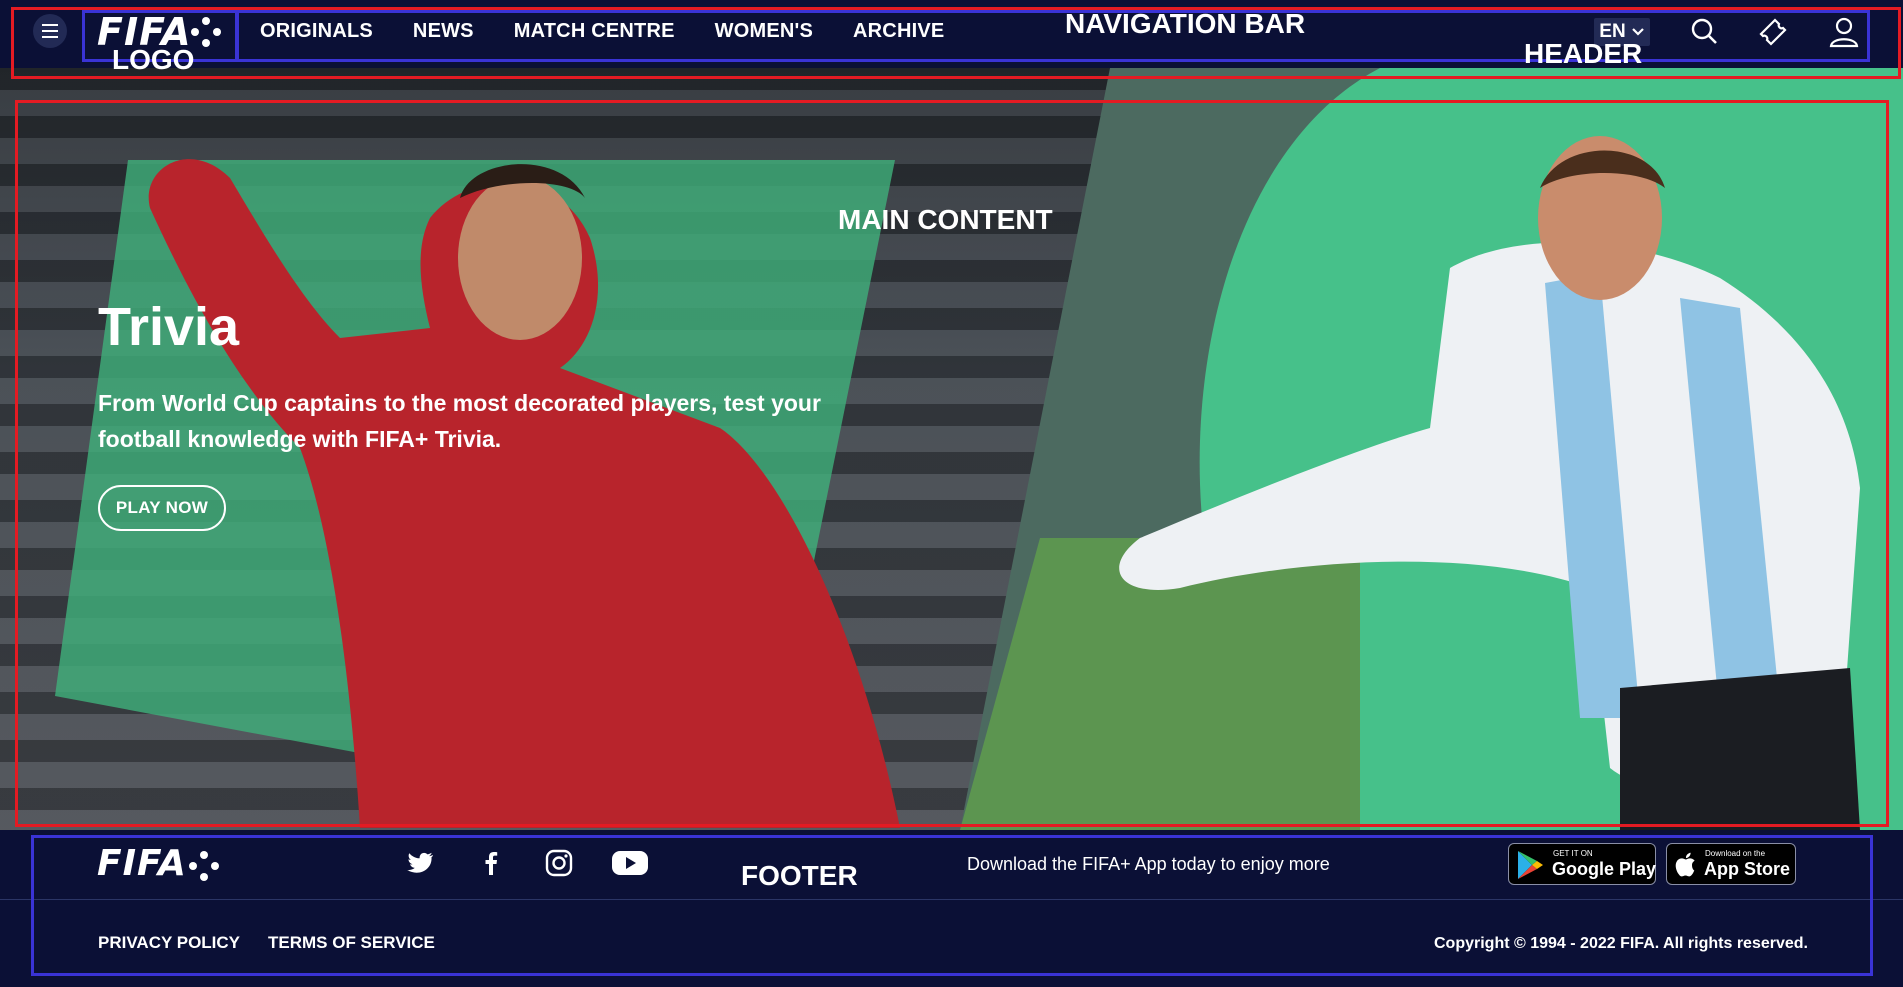 The height and width of the screenshot is (987, 1903). I want to click on nav-item-match-centre: MATCH CENTRE, so click(594, 31).